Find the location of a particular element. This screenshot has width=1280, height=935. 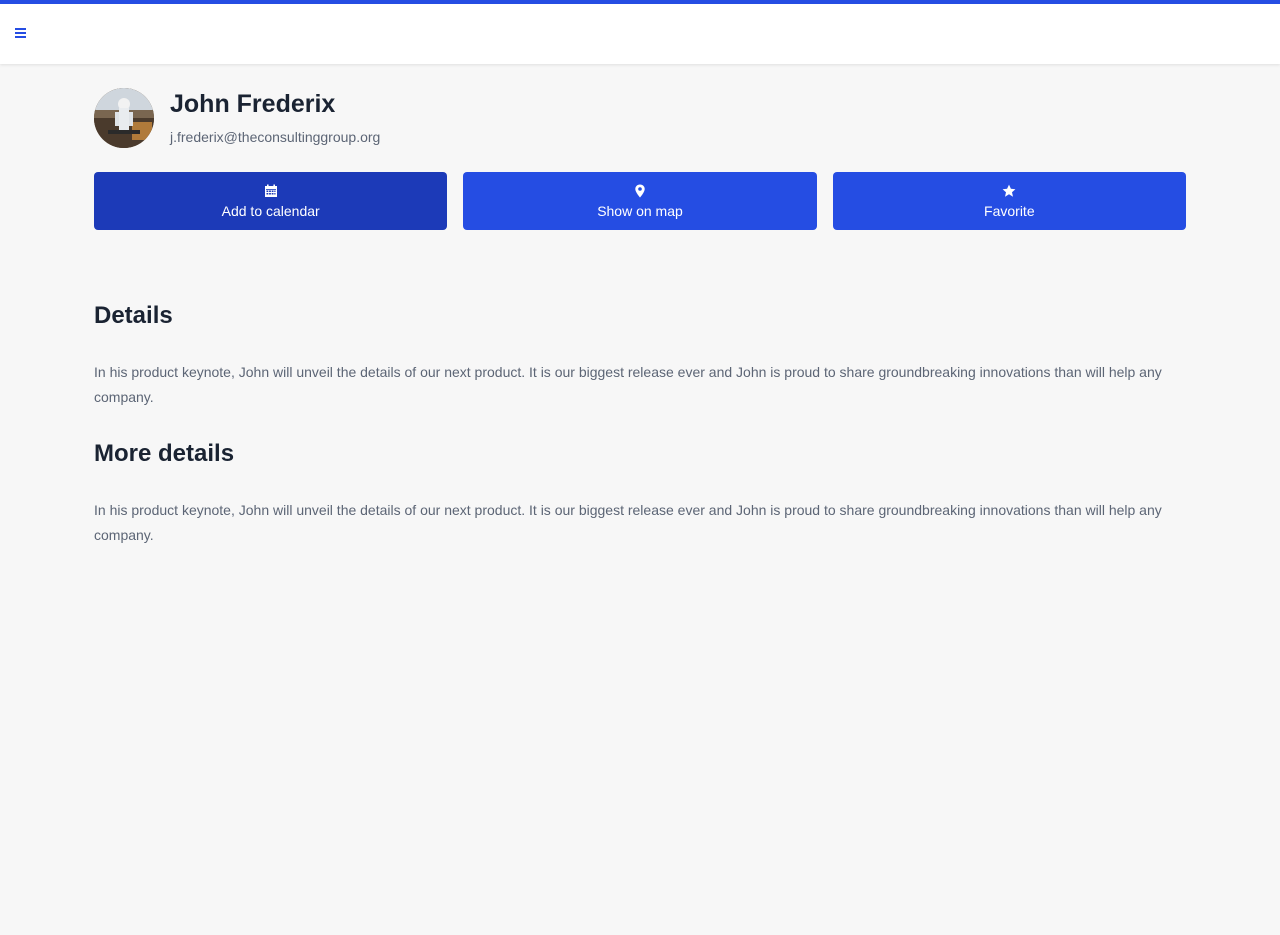

more-details-heading: More details is located at coordinates (164, 453).